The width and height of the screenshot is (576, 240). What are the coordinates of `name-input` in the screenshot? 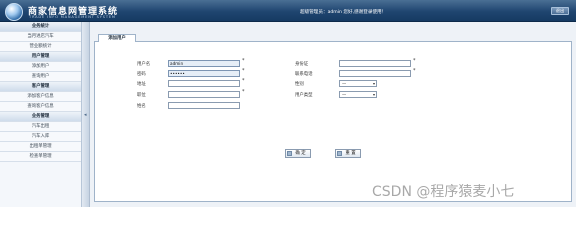 It's located at (204, 105).